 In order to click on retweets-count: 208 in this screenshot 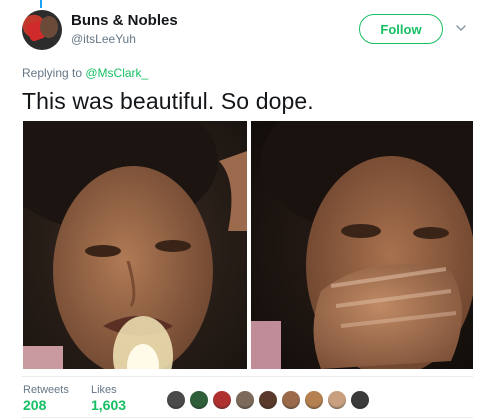, I will do `click(34, 405)`.